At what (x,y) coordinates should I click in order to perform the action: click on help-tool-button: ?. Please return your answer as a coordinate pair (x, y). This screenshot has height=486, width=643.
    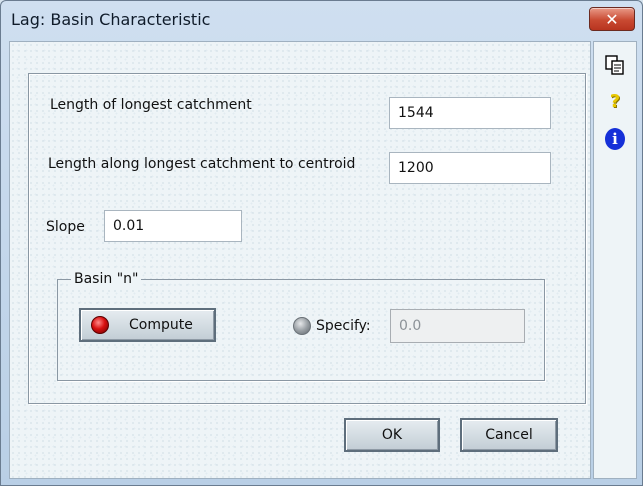
    Looking at the image, I should click on (615, 101).